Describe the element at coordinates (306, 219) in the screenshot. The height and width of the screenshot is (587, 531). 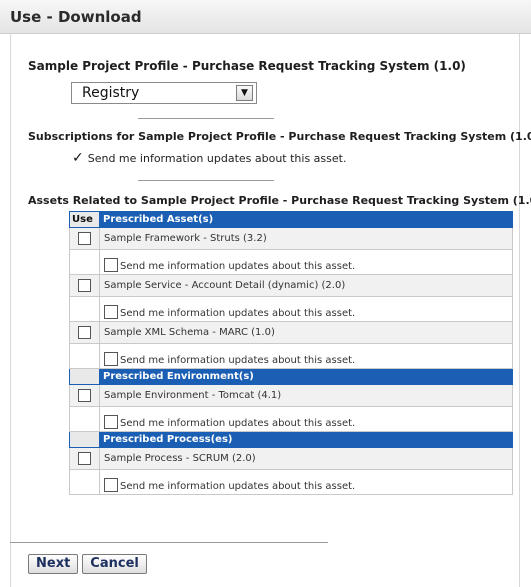
I see `group-title: Prescribed Asset(s)` at that location.